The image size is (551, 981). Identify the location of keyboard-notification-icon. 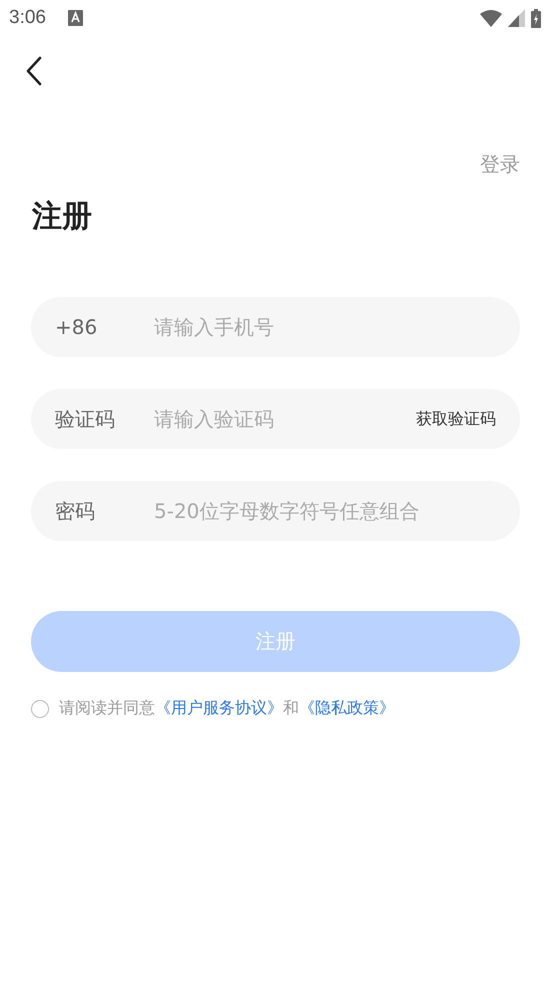
(75, 18).